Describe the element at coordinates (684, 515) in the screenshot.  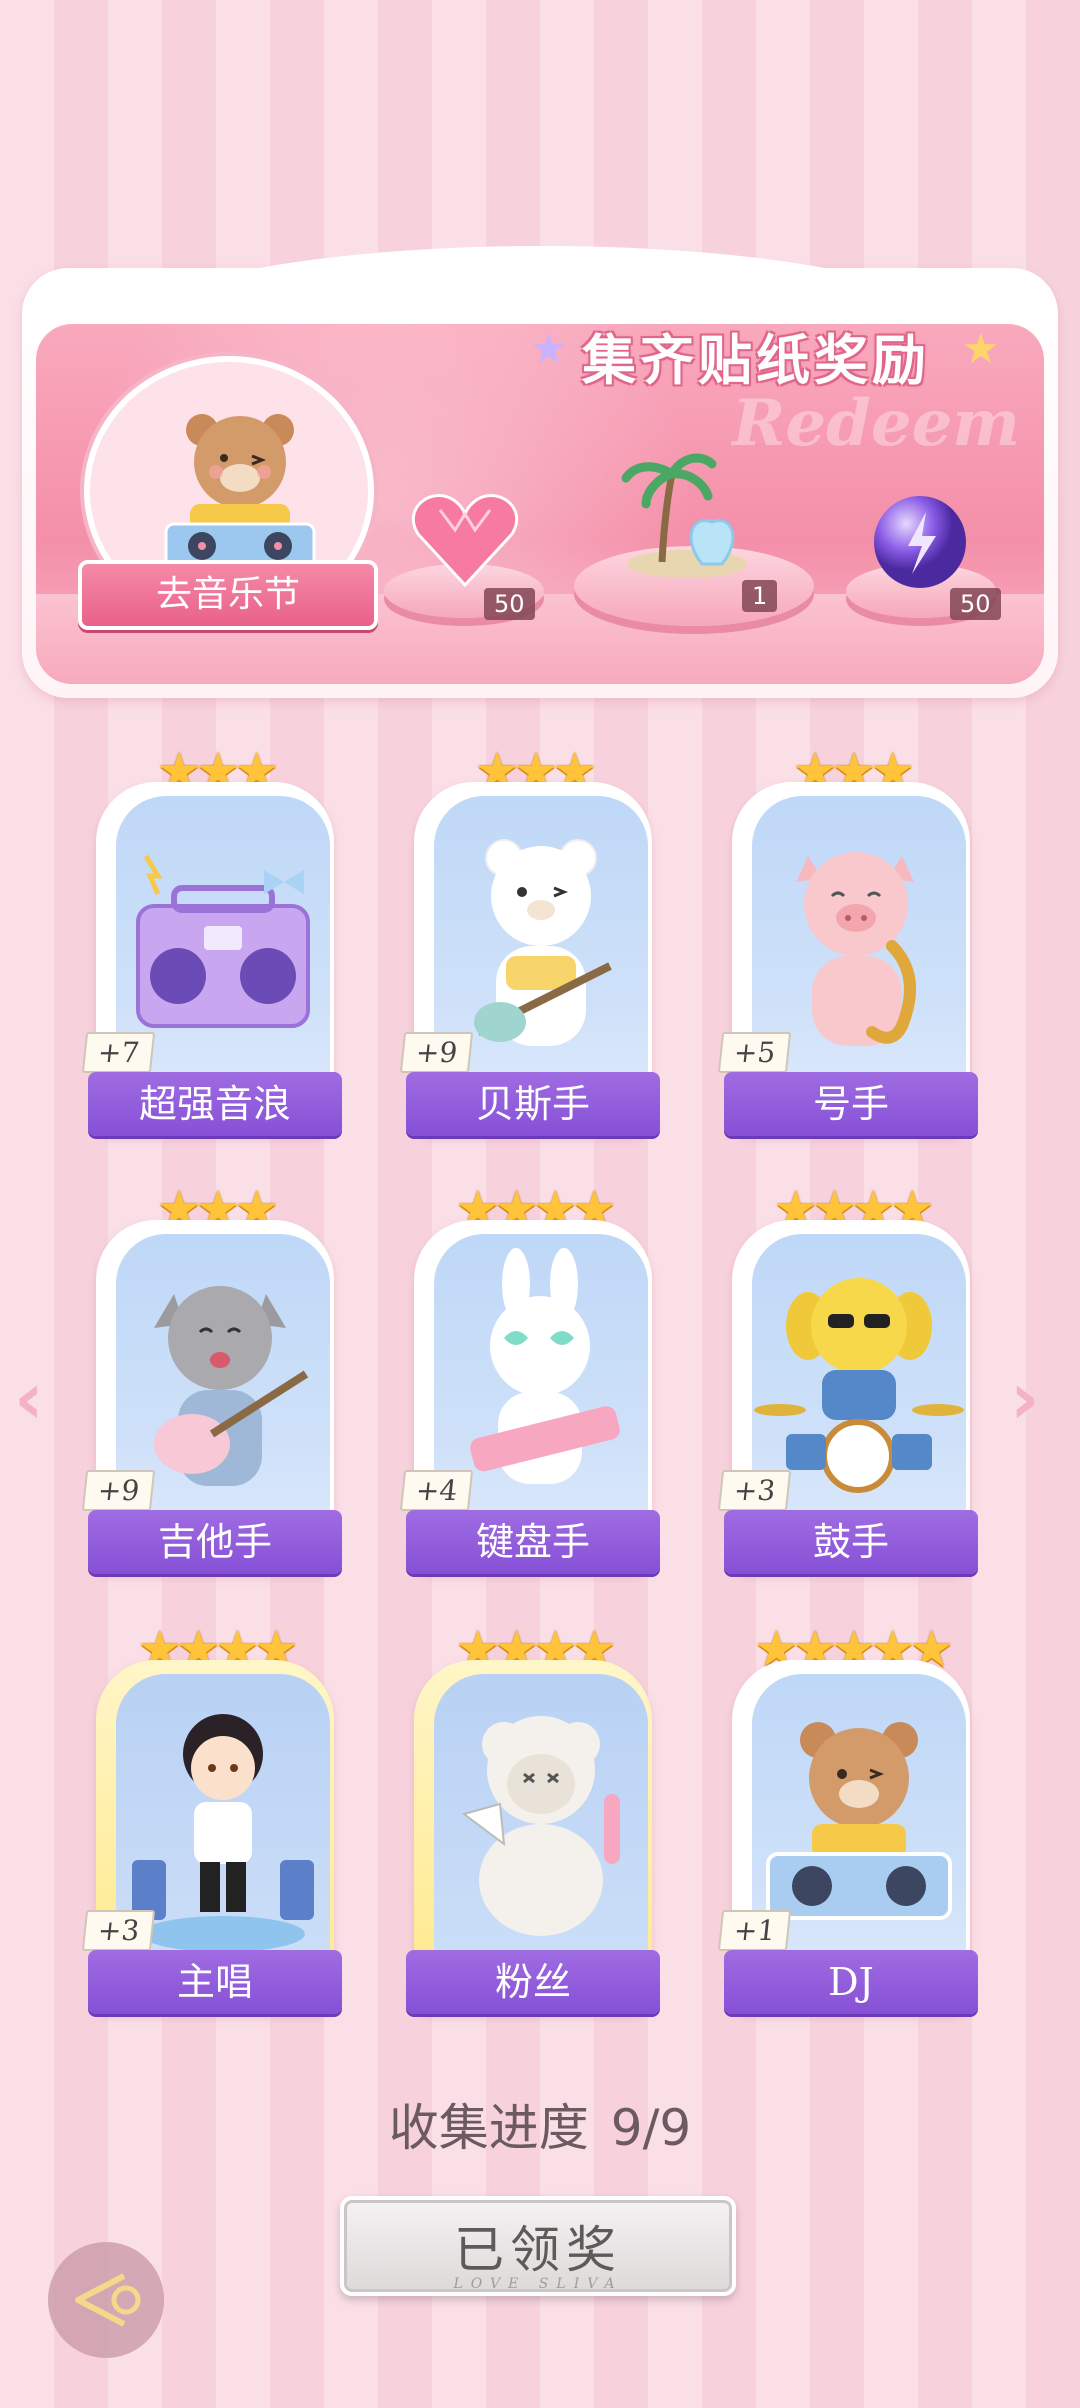
I see `palm-island-icon` at that location.